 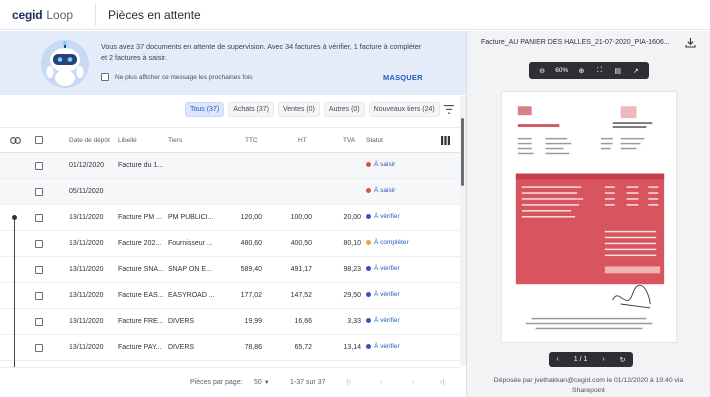 What do you see at coordinates (445, 140) in the screenshot?
I see `columns-icon` at bounding box center [445, 140].